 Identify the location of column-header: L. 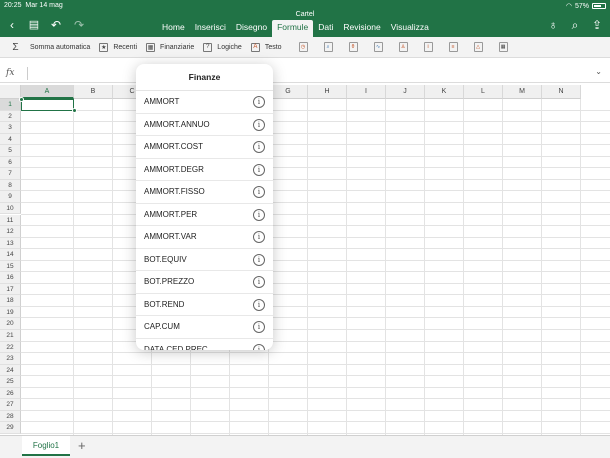
(483, 92).